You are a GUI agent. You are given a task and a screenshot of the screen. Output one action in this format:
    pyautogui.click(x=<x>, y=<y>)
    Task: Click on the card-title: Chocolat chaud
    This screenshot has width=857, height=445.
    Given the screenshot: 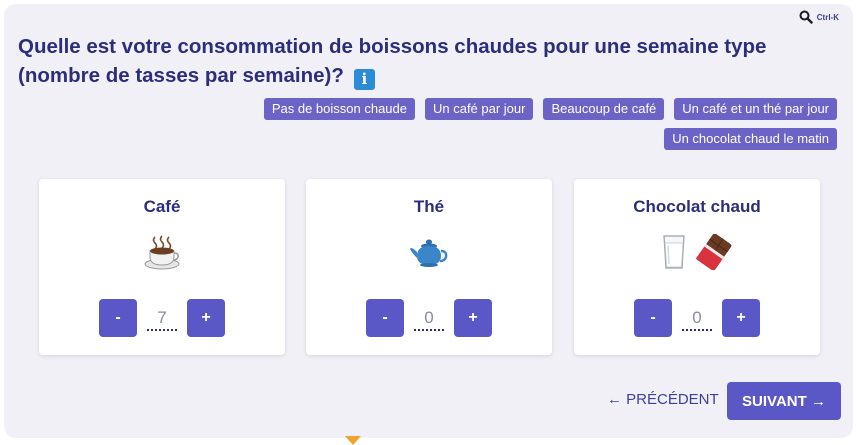 What is the action you would take?
    pyautogui.click(x=697, y=206)
    